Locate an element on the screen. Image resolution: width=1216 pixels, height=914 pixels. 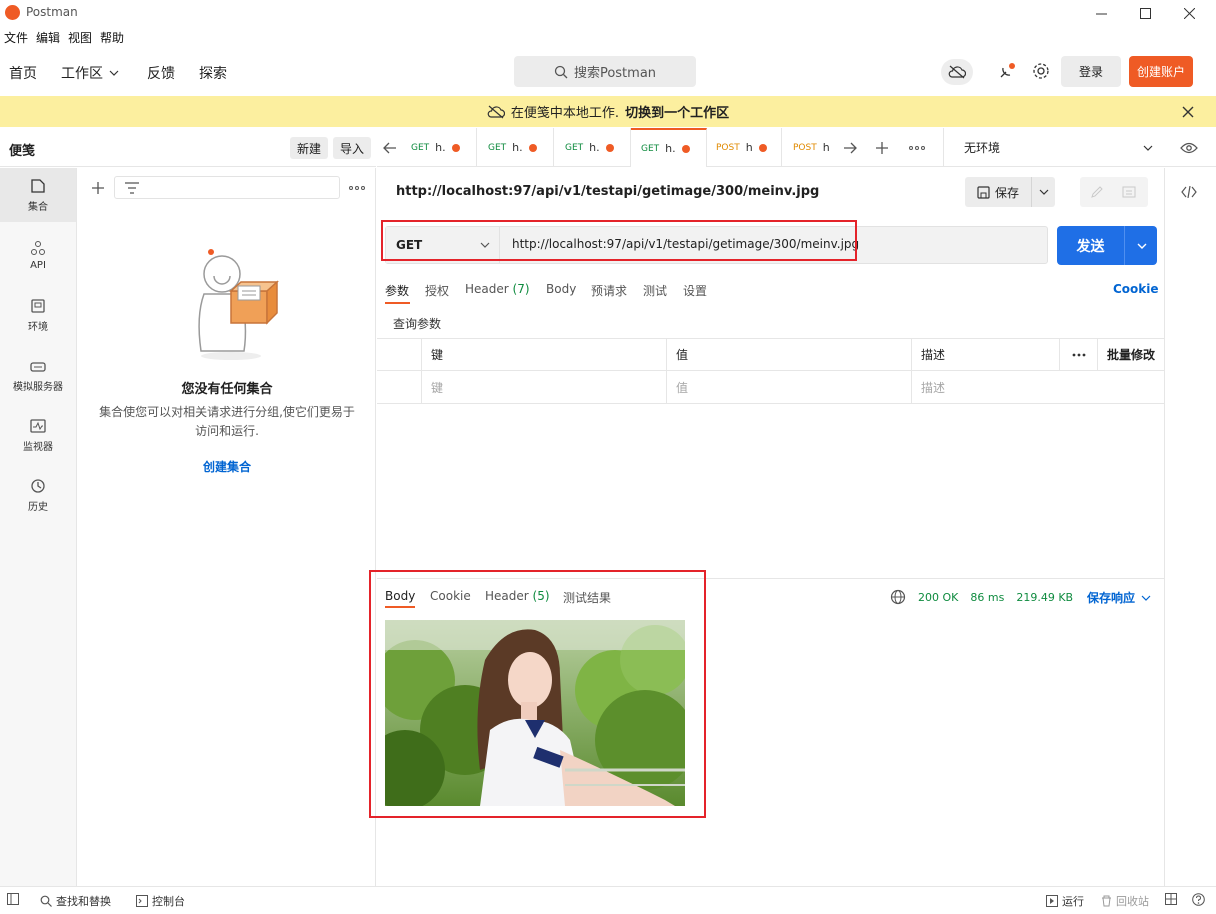
console-icon is located at coordinates (142, 901).